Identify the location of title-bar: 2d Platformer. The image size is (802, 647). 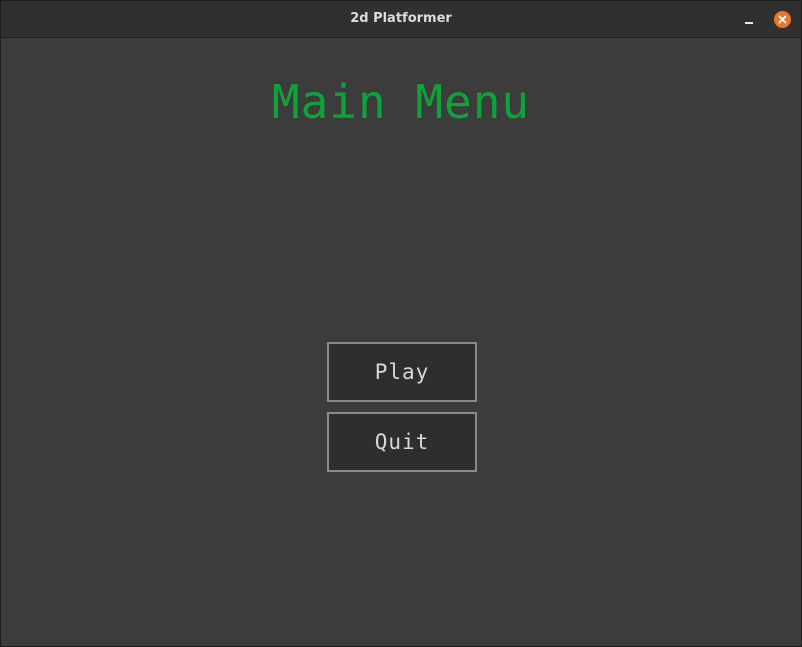
(401, 19).